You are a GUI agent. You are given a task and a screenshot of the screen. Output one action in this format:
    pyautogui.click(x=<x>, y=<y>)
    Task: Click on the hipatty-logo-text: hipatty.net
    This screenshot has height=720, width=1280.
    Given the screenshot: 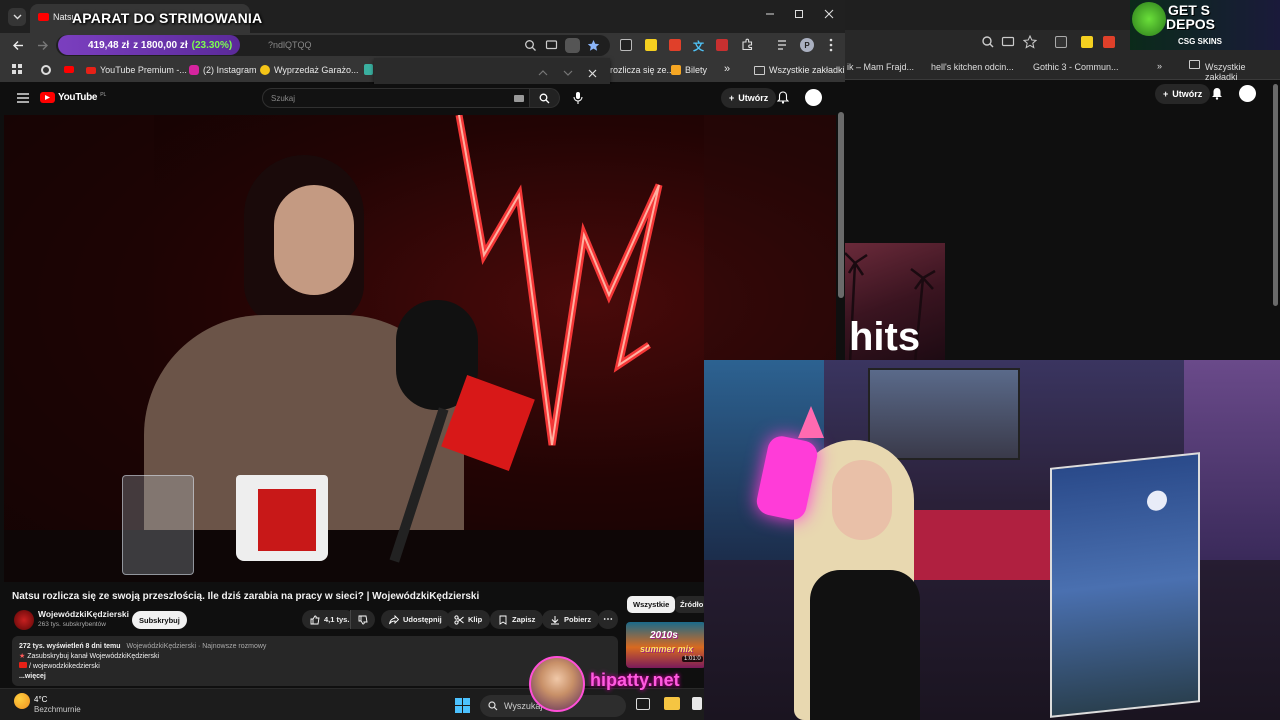 What is the action you would take?
    pyautogui.click(x=635, y=680)
    